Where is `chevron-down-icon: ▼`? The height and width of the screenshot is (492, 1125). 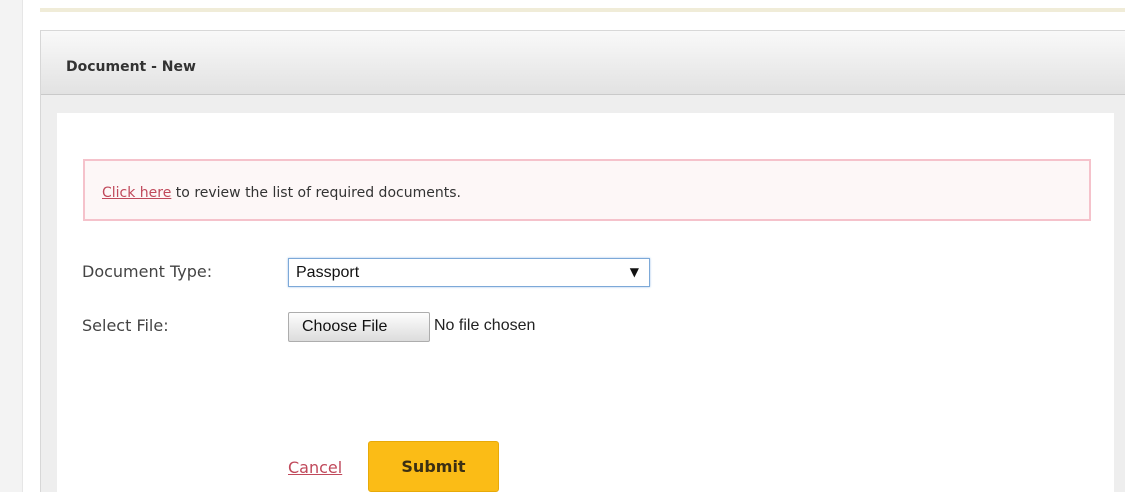
chevron-down-icon: ▼ is located at coordinates (634, 272).